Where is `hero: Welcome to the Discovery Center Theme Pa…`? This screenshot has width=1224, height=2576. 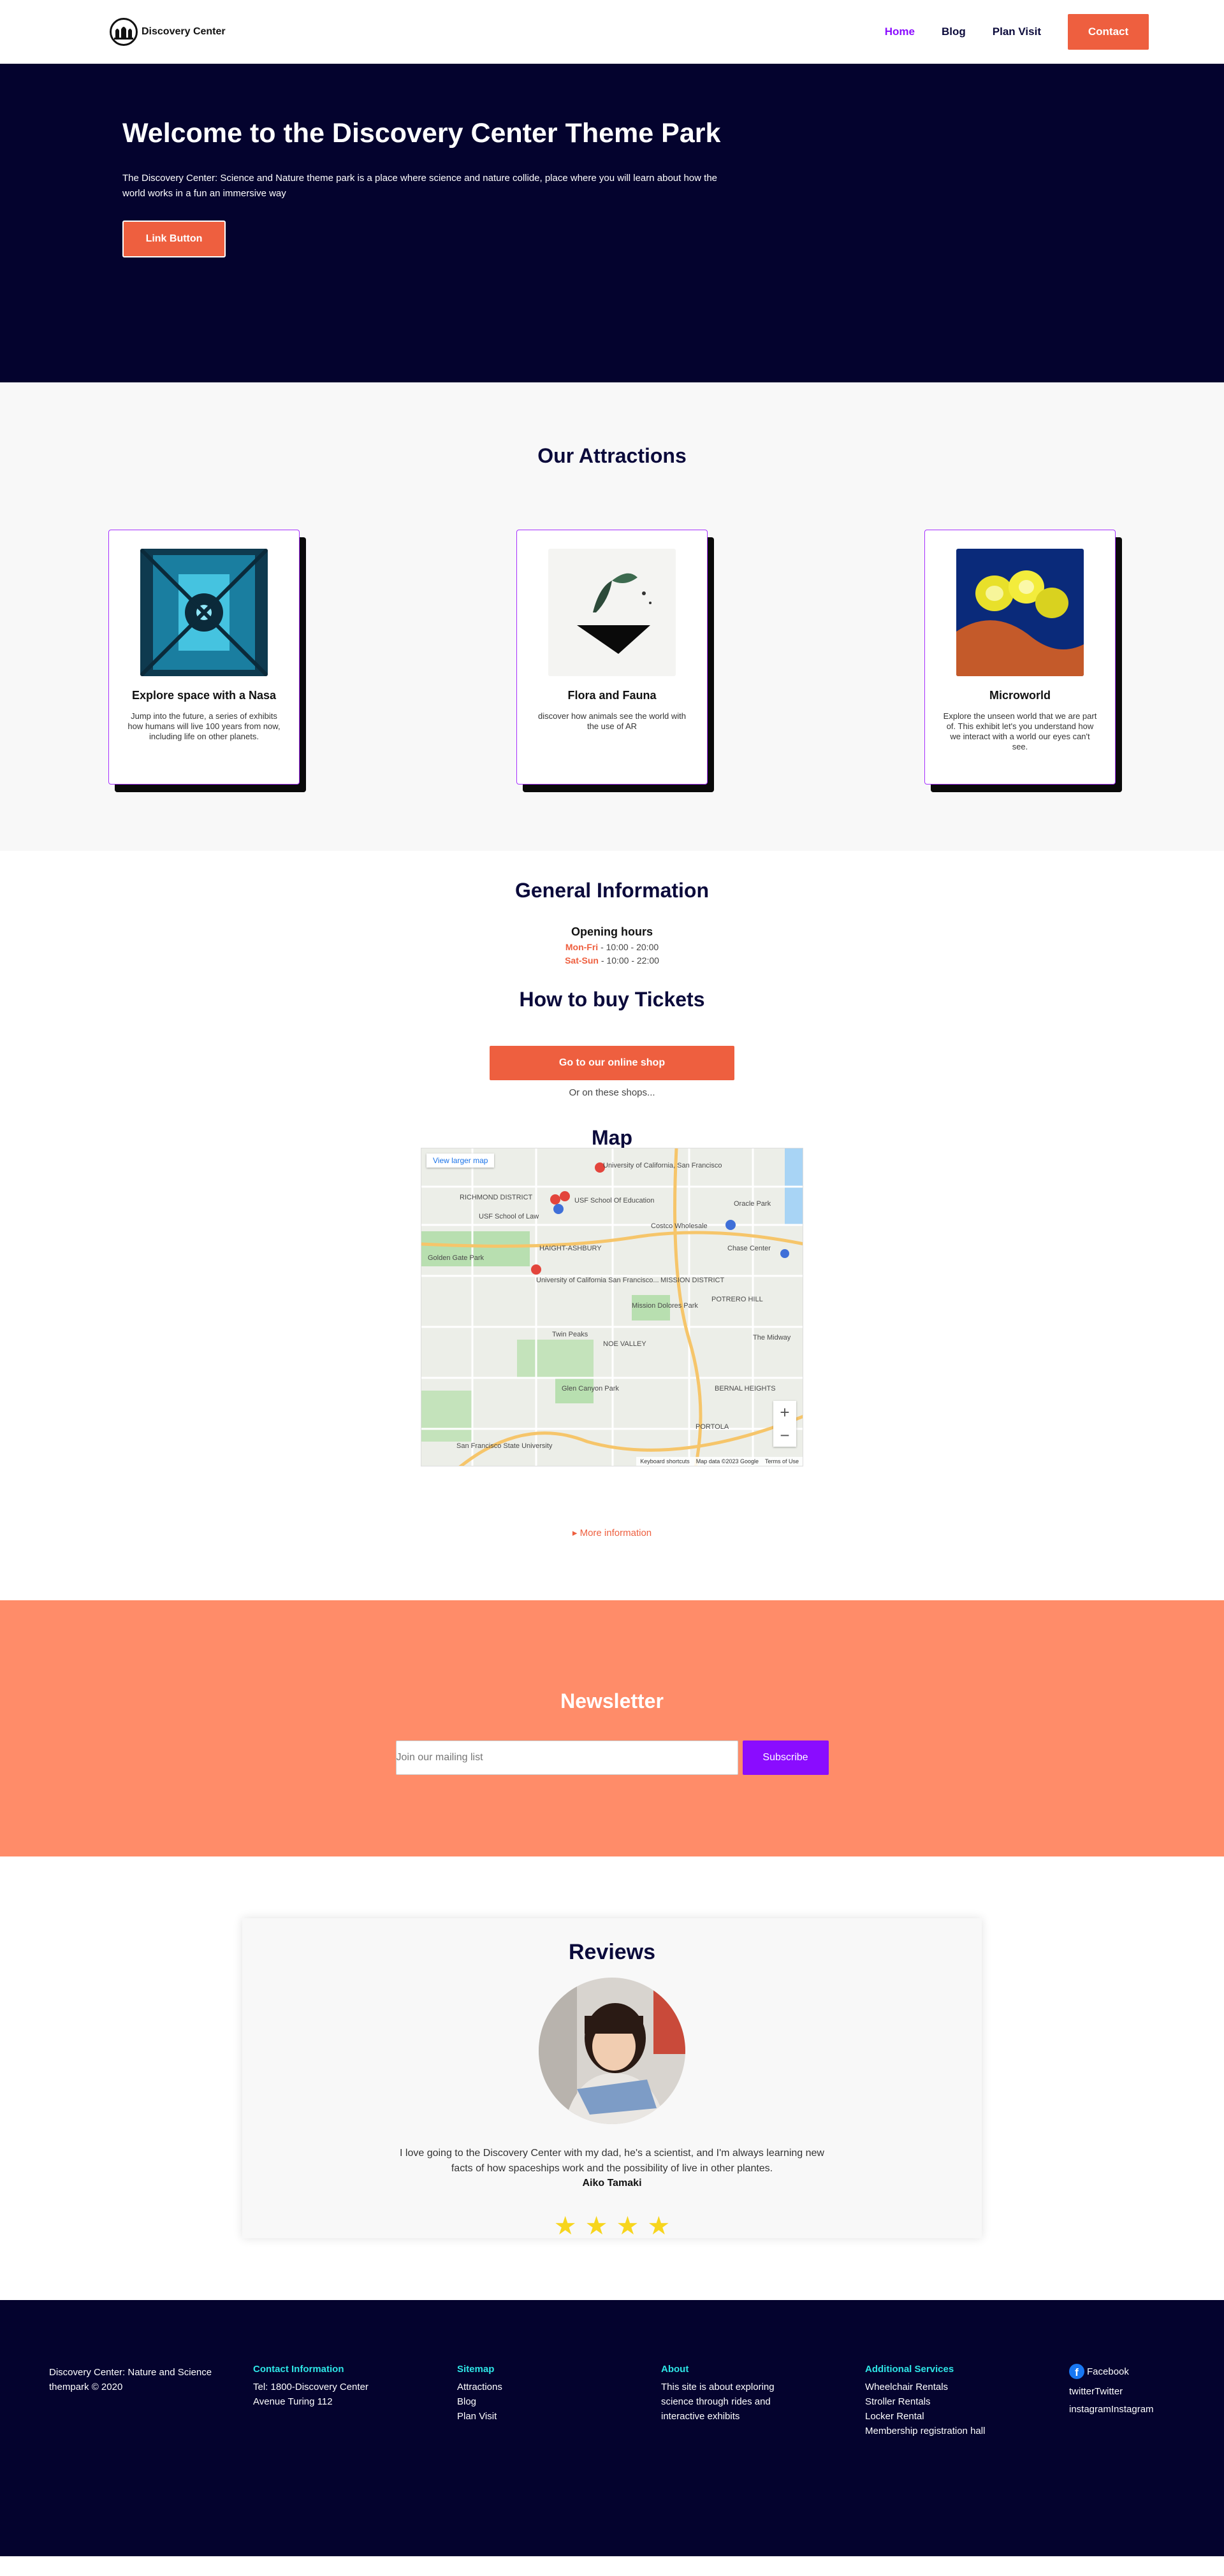
hero: Welcome to the Discovery Center Theme Pa… is located at coordinates (612, 223).